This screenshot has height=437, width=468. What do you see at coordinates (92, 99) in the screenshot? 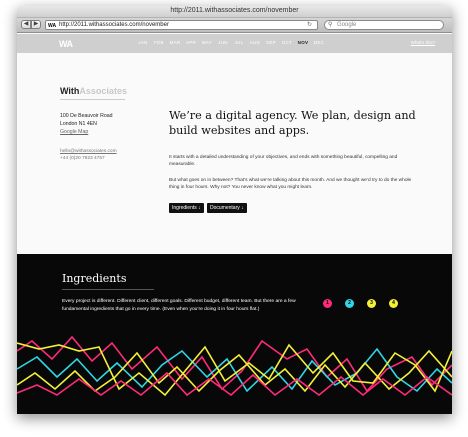
I see `brand-divider` at bounding box center [92, 99].